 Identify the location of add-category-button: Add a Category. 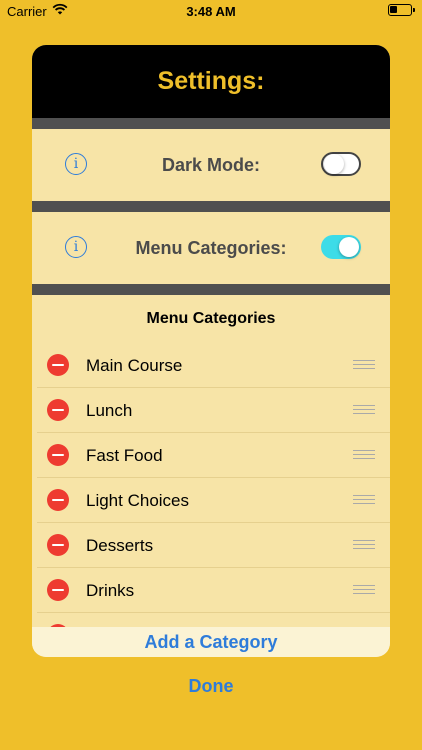
(211, 642).